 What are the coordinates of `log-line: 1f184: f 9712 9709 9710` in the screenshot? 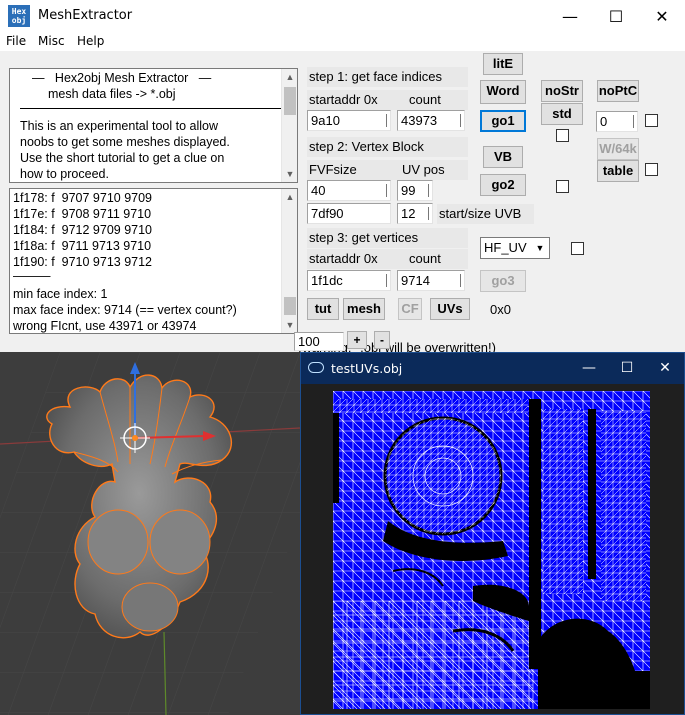 It's located at (83, 230).